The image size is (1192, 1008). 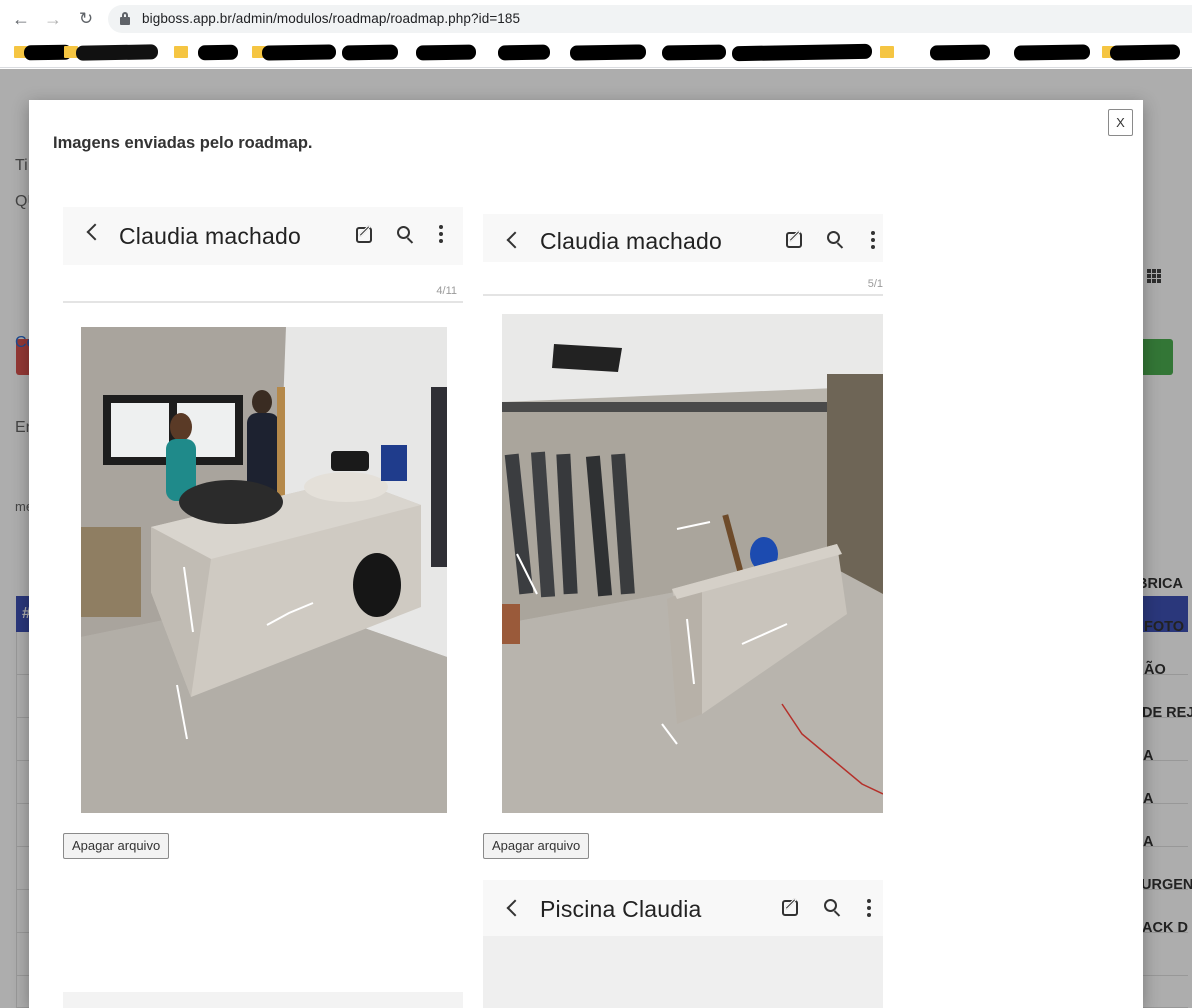 I want to click on page-counter: 4/11, so click(x=446, y=291).